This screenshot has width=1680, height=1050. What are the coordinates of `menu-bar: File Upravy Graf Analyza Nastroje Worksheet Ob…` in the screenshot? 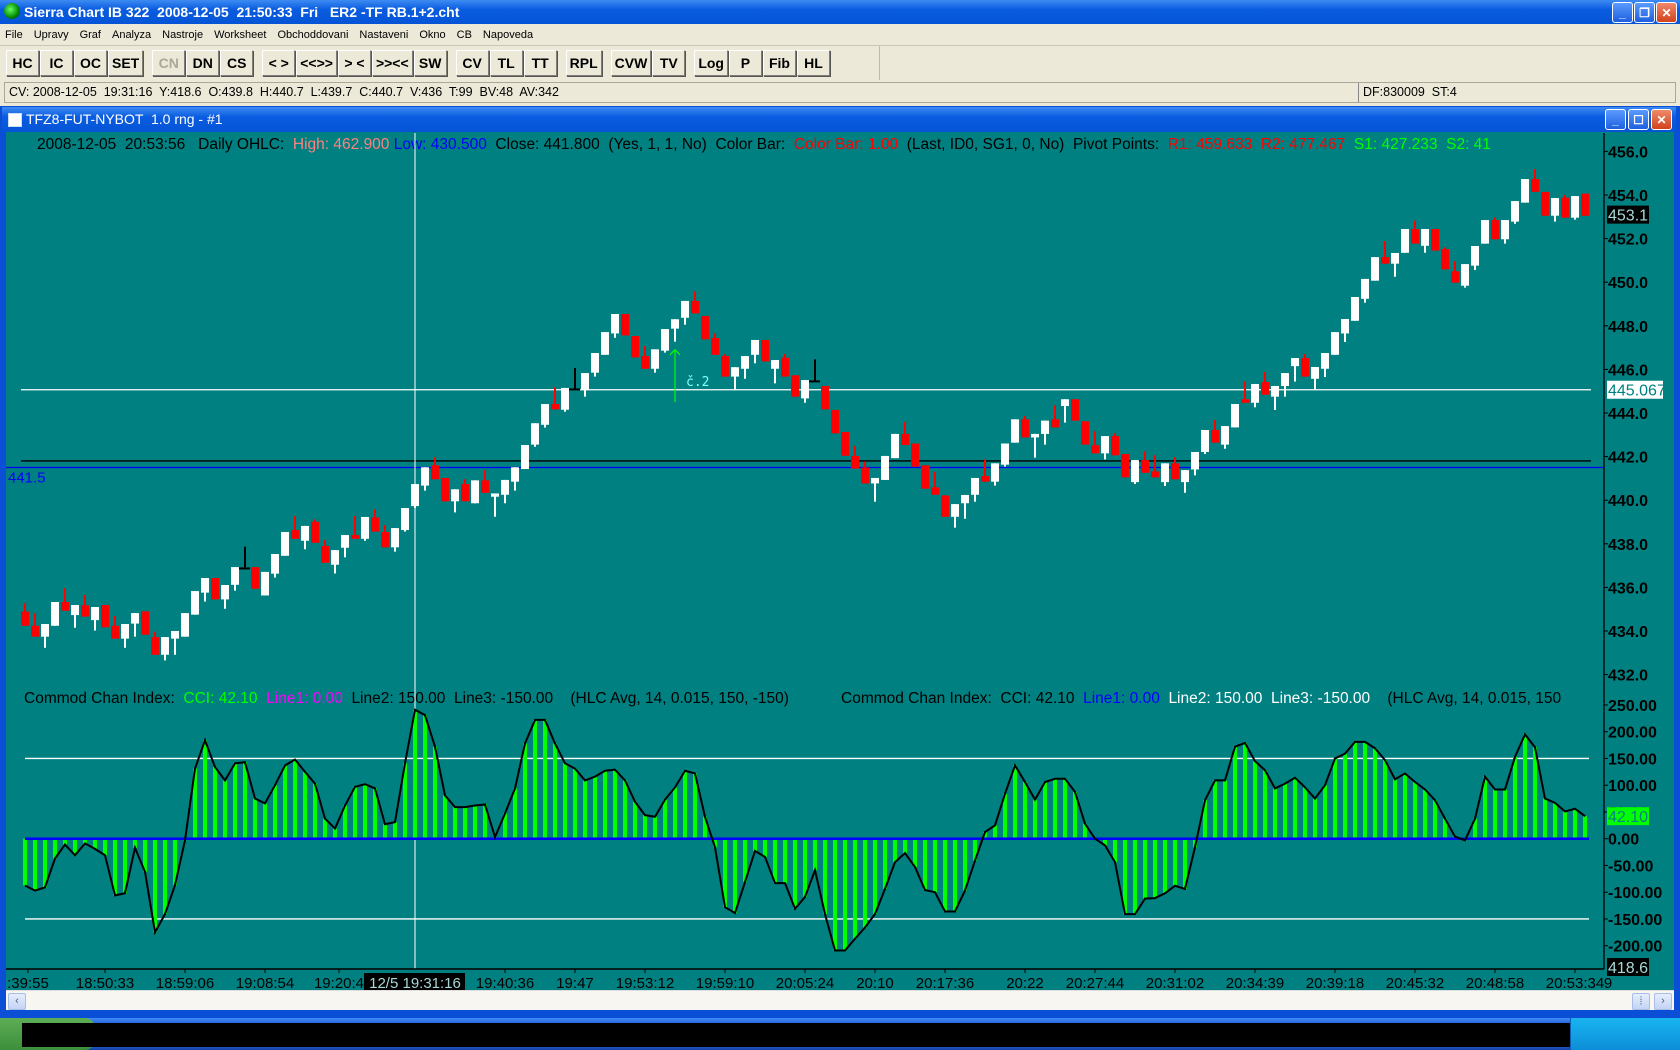 It's located at (840, 35).